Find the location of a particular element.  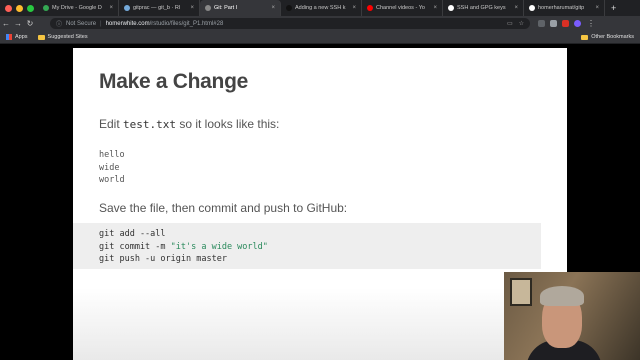

bookmark-other: Other Bookmarks is located at coordinates (607, 37).